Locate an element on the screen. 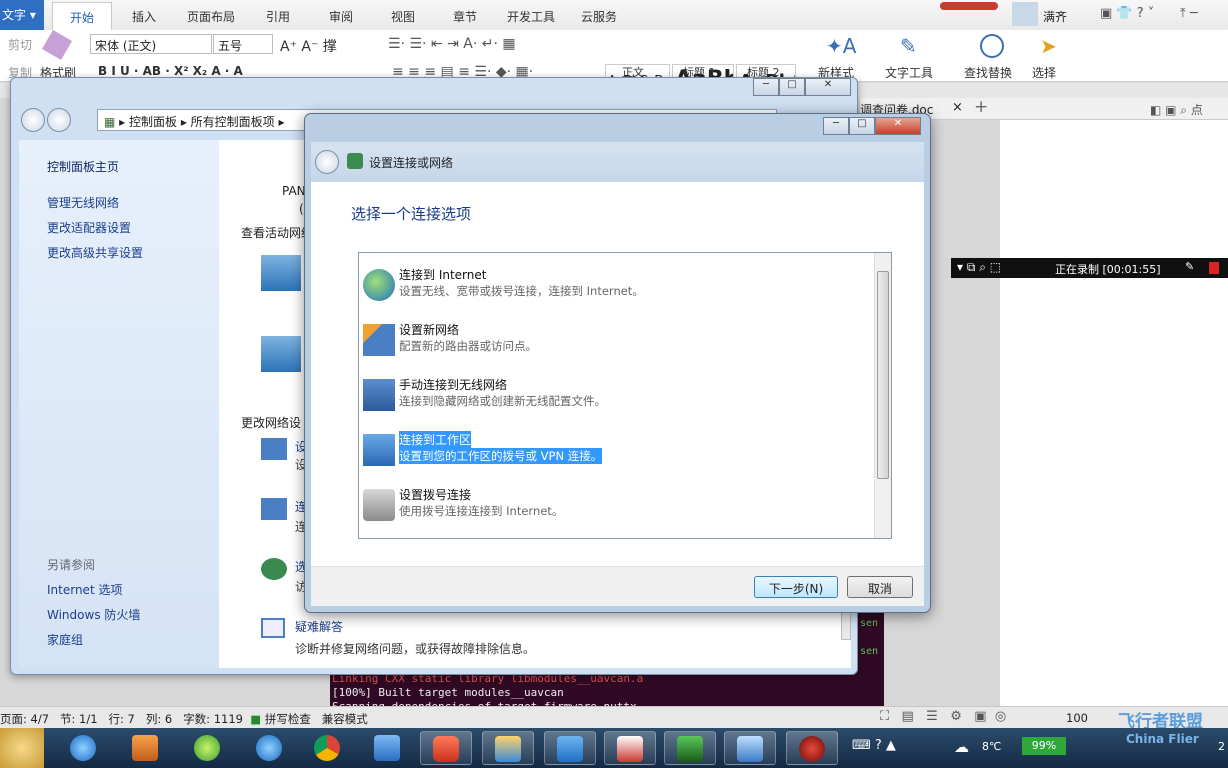  breadcrumb-item: 控制面板 is located at coordinates (153, 122).